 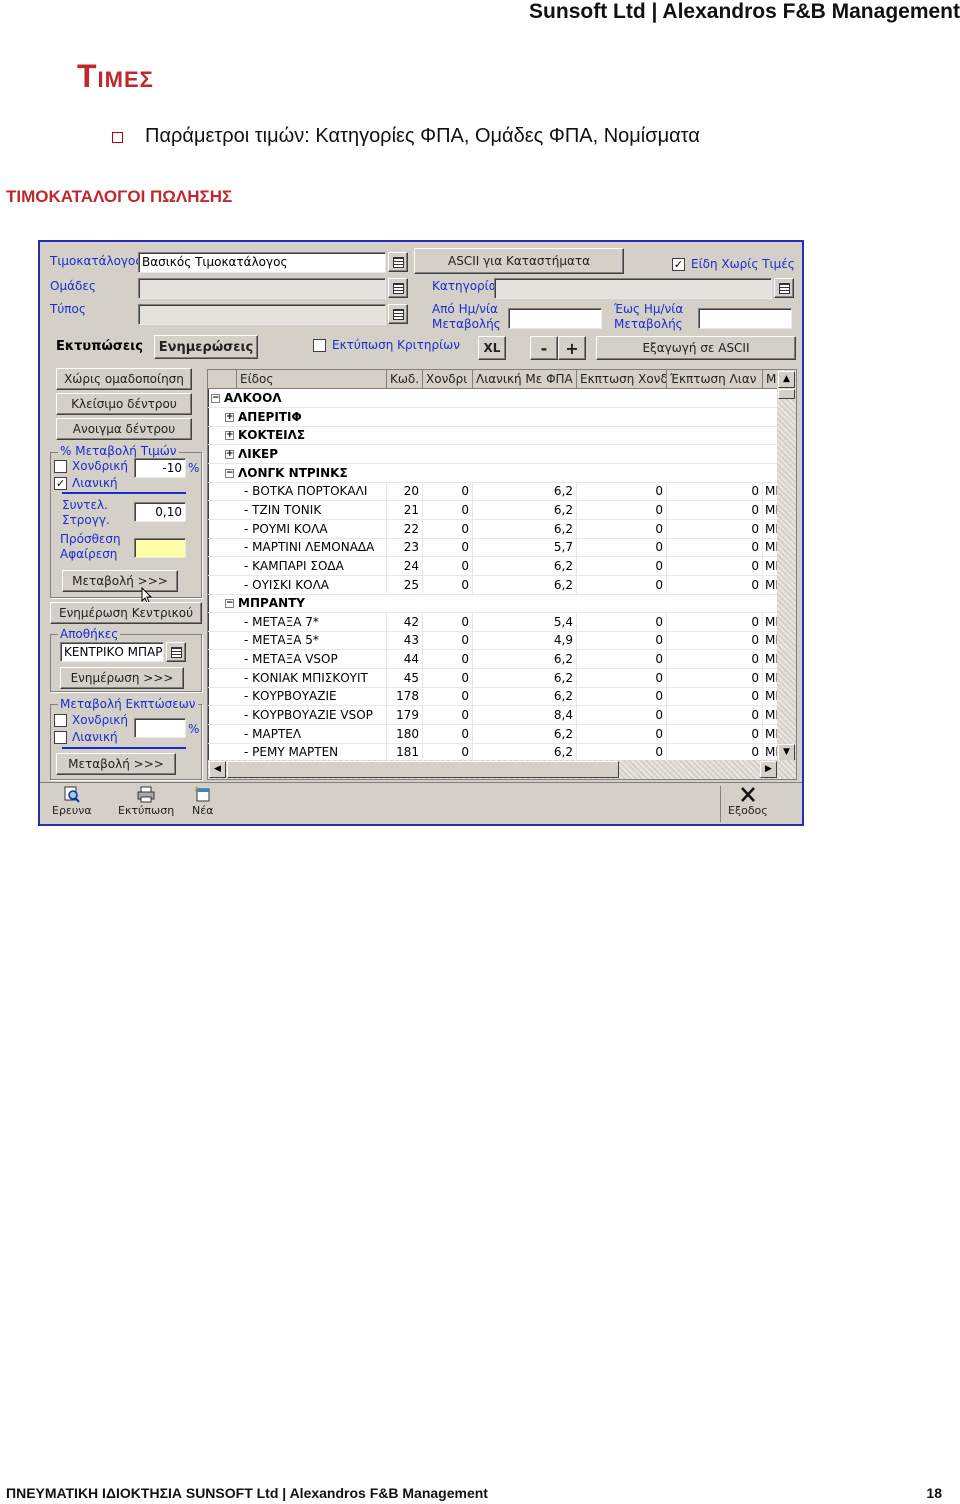 What do you see at coordinates (493, 529) in the screenshot?
I see `table-row: - ΡΟΥΜΙ ΚΟΛΑ2206,200ΜΕ` at bounding box center [493, 529].